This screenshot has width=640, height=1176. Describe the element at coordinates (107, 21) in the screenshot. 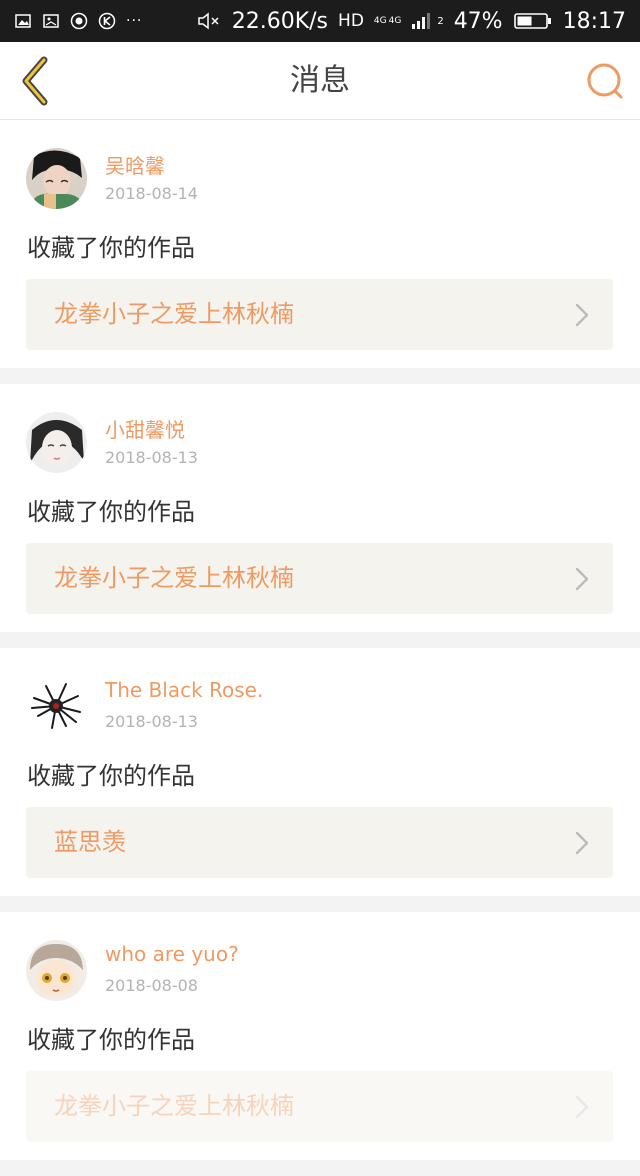

I see `k-icon` at that location.